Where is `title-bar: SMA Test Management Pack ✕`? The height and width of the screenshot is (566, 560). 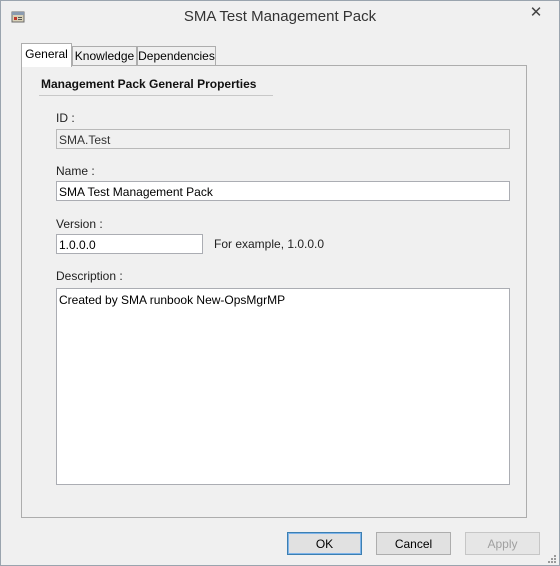
title-bar: SMA Test Management Pack ✕ is located at coordinates (280, 17).